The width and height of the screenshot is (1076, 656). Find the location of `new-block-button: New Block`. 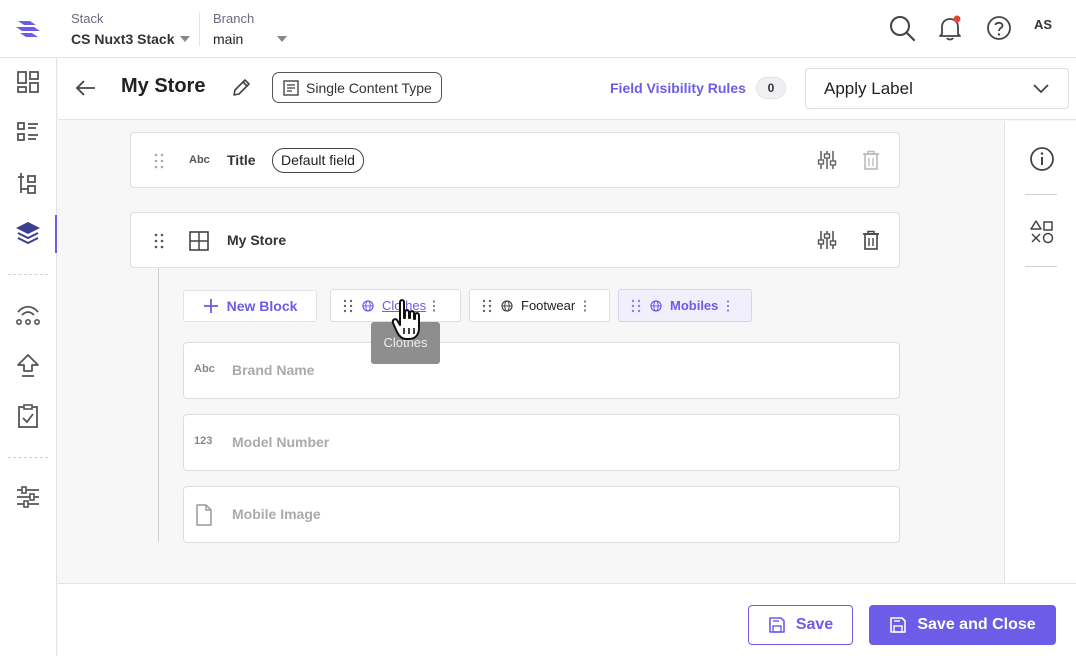

new-block-button: New Block is located at coordinates (250, 306).